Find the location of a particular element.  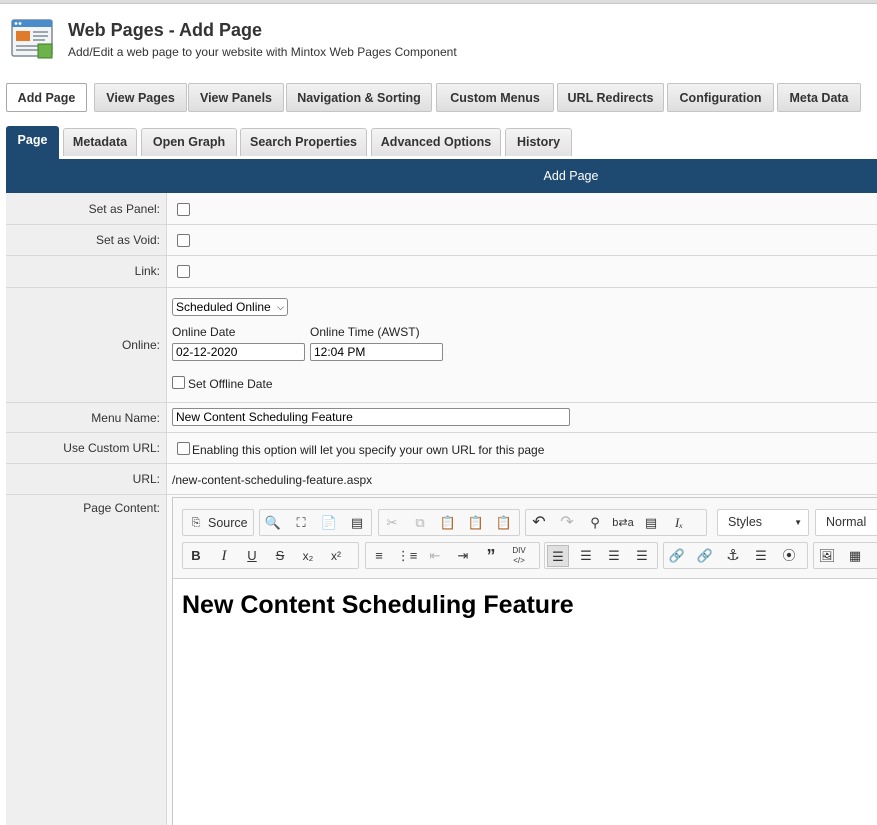

format-dropdown-label: Normal is located at coordinates (846, 522).